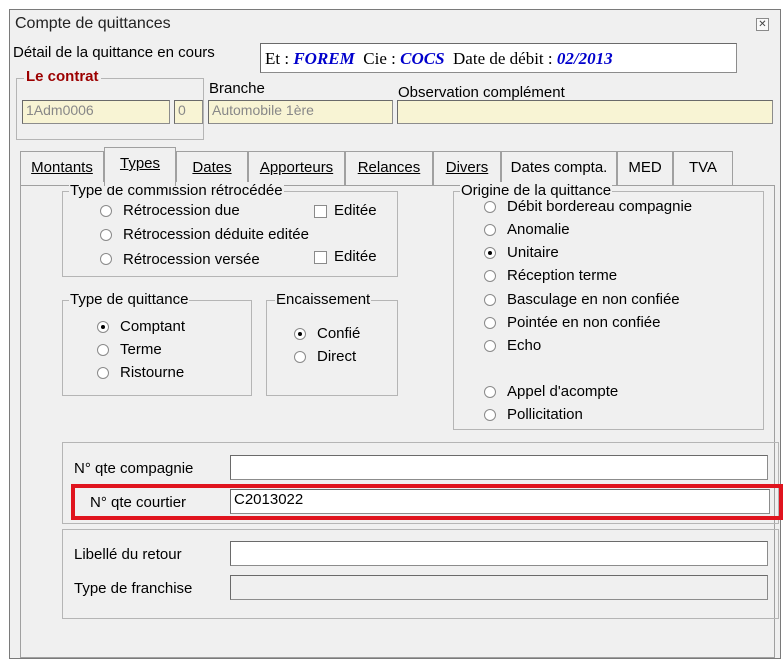 Image resolution: width=784 pixels, height=662 pixels. What do you see at coordinates (133, 588) in the screenshot?
I see `franchise-label: Type de franchise` at bounding box center [133, 588].